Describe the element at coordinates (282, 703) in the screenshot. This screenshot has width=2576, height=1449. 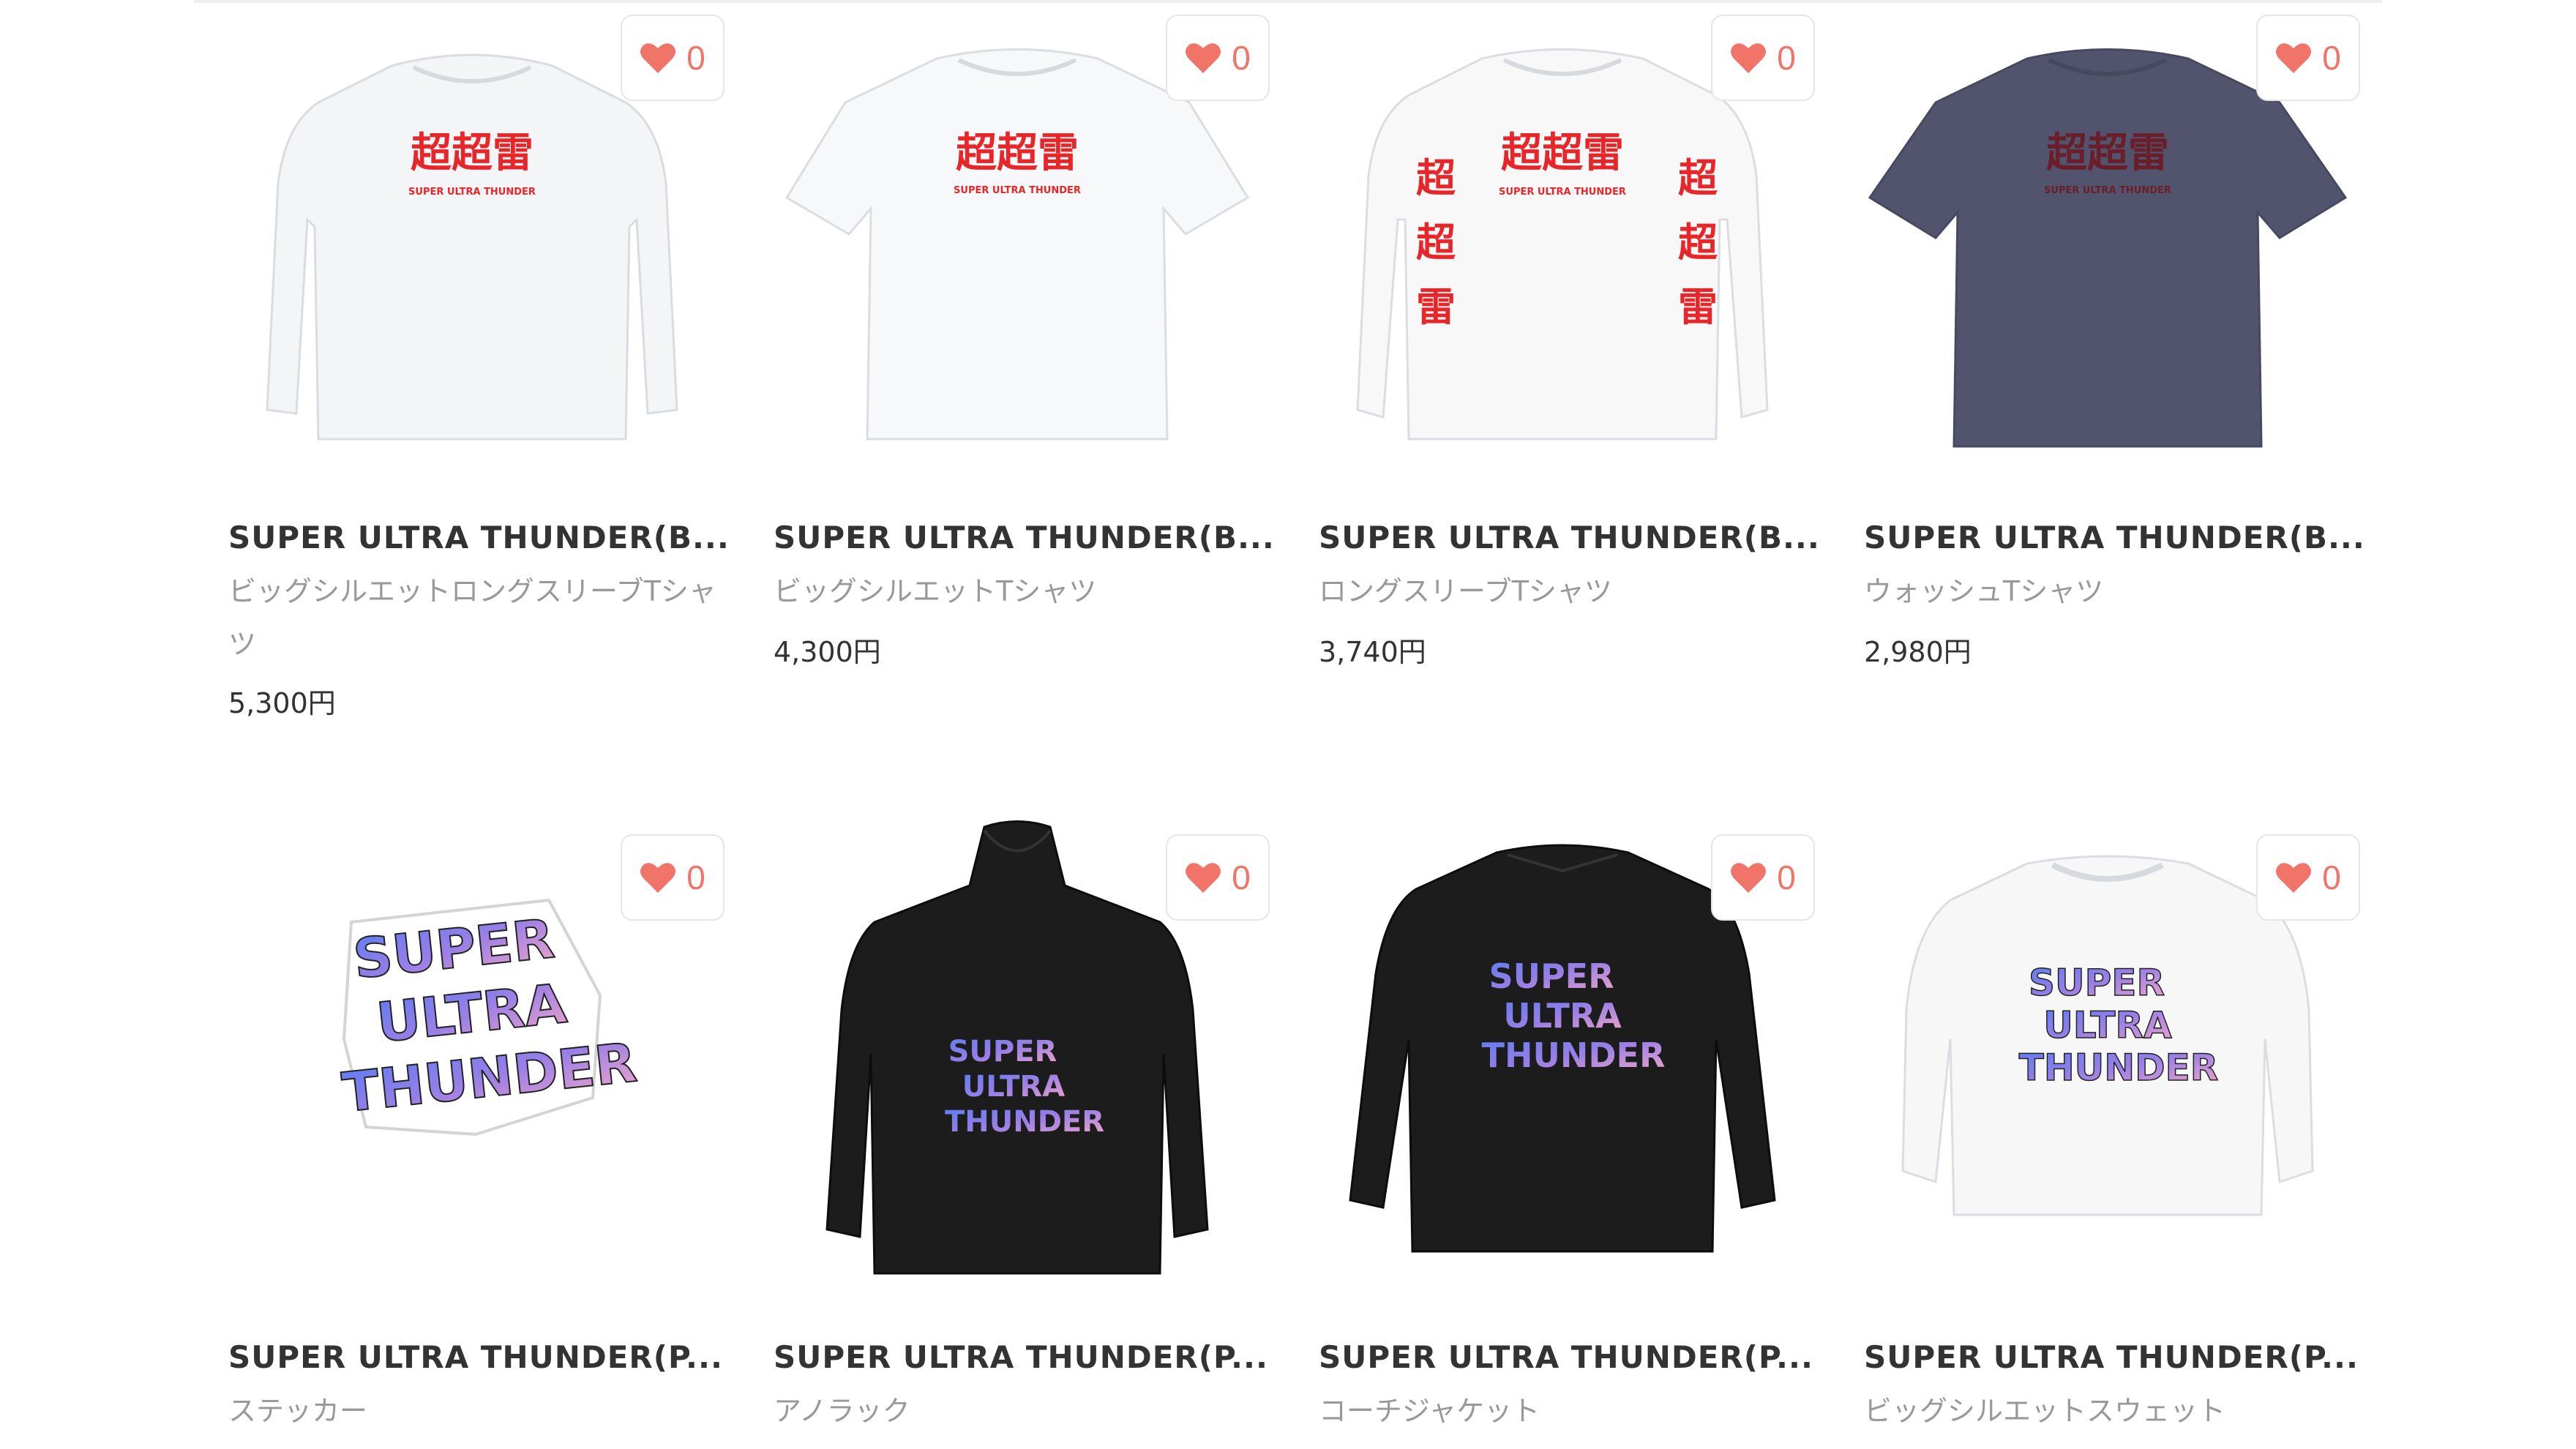
I see `product-price: 5,300円` at that location.